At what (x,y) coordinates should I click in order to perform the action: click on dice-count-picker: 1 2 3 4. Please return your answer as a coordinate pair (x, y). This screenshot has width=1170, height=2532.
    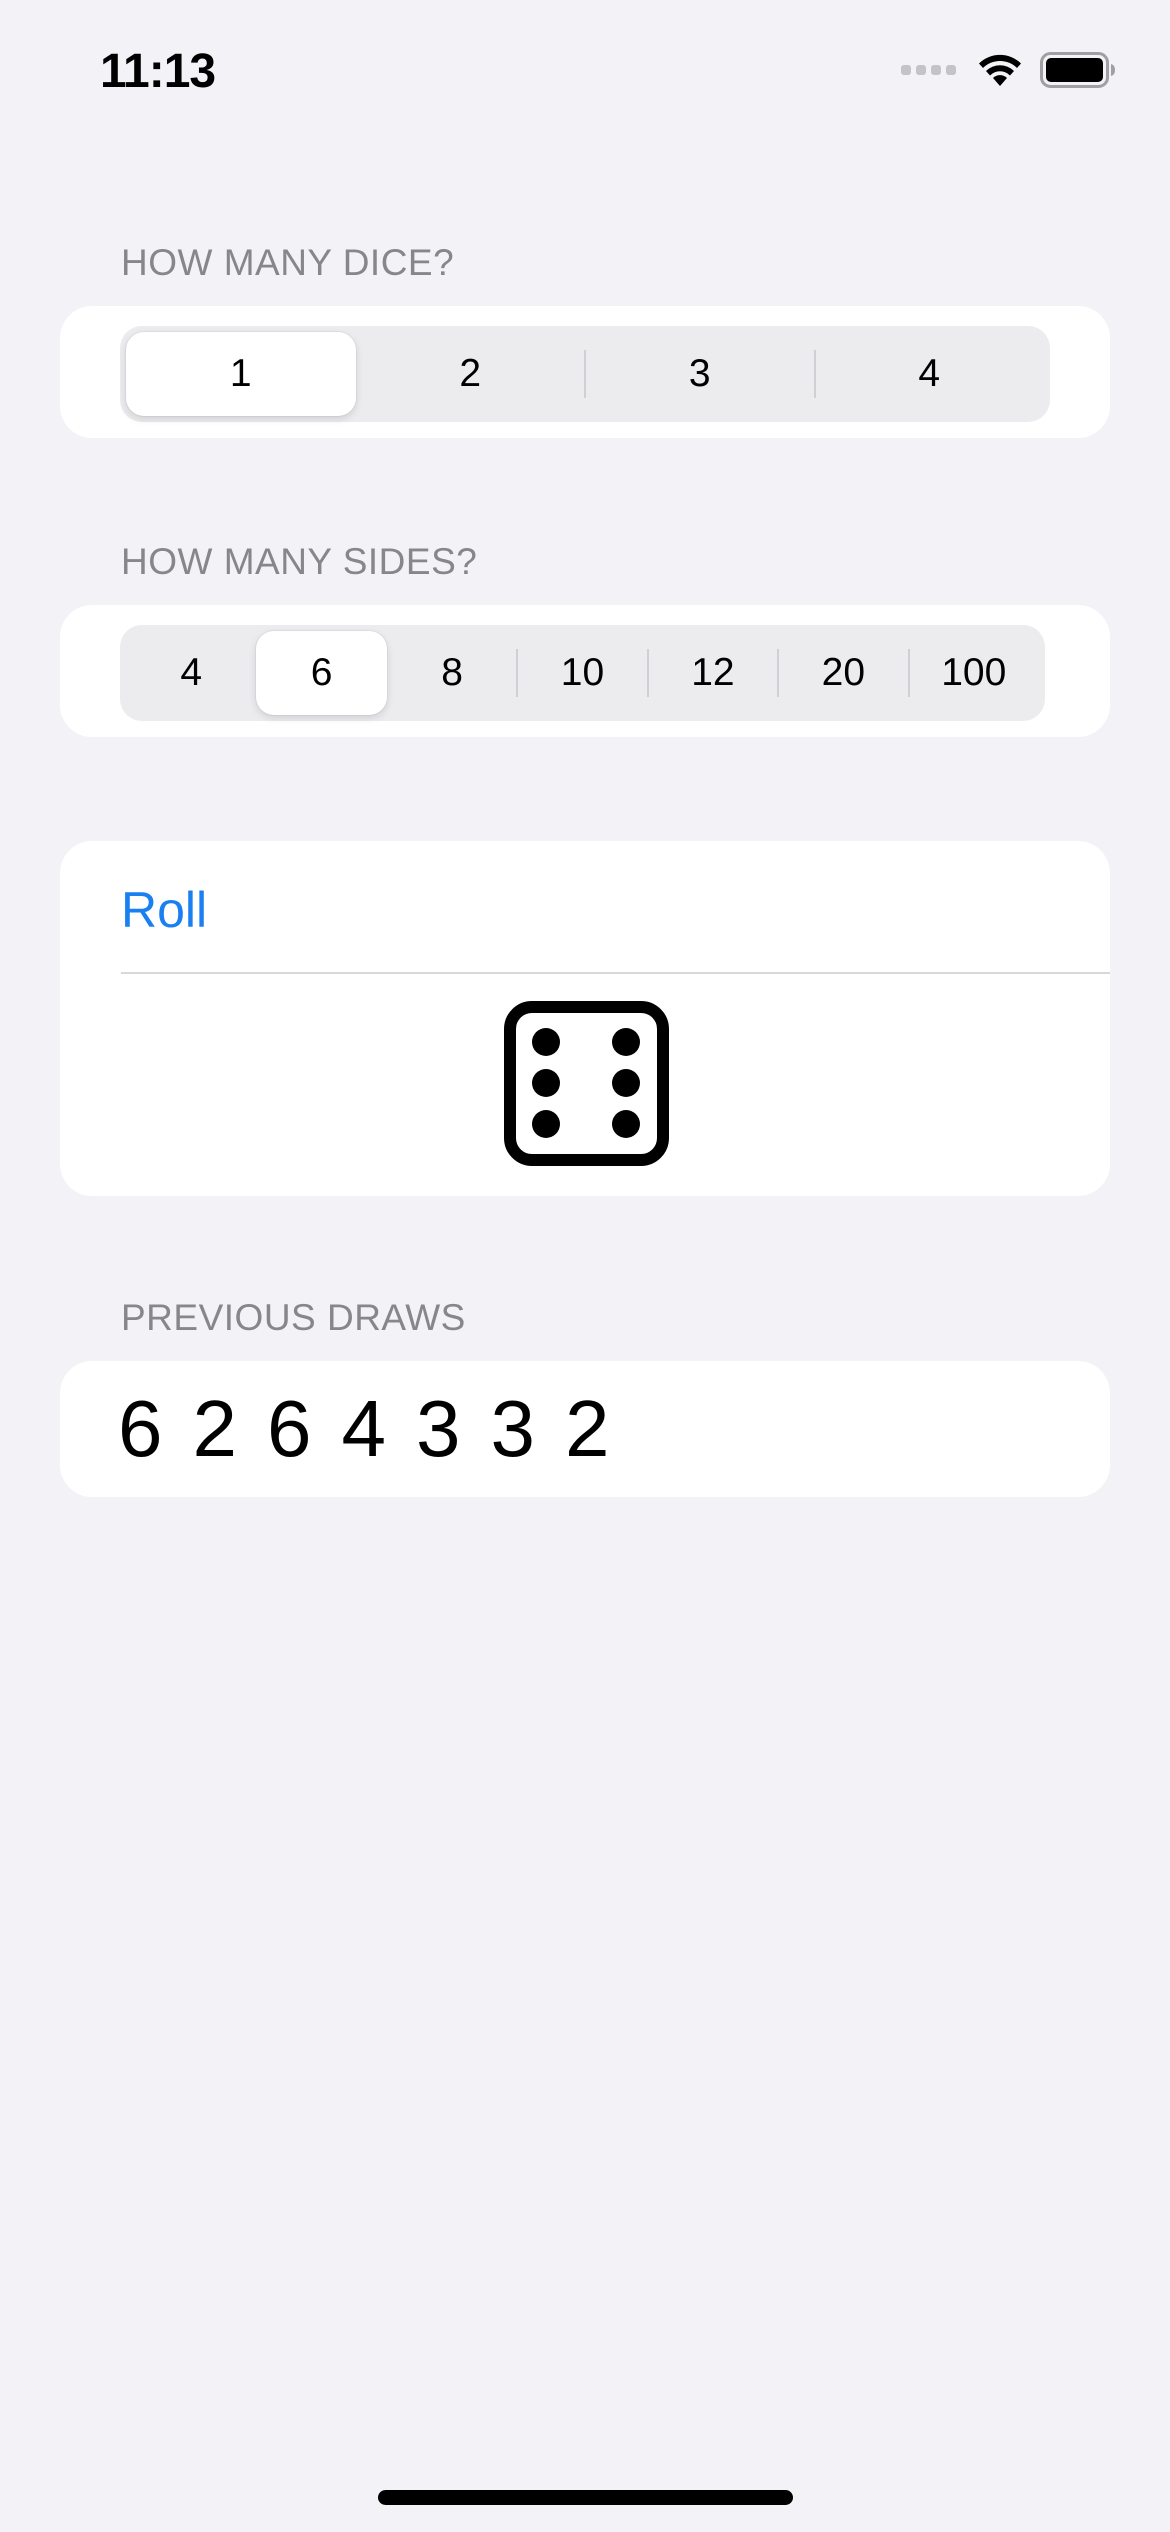
    Looking at the image, I should click on (585, 374).